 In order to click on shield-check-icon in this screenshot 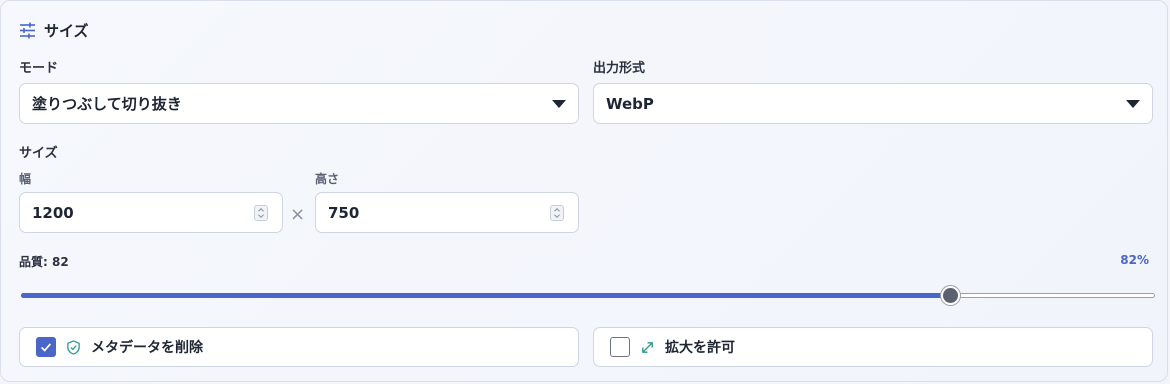, I will do `click(73, 347)`.